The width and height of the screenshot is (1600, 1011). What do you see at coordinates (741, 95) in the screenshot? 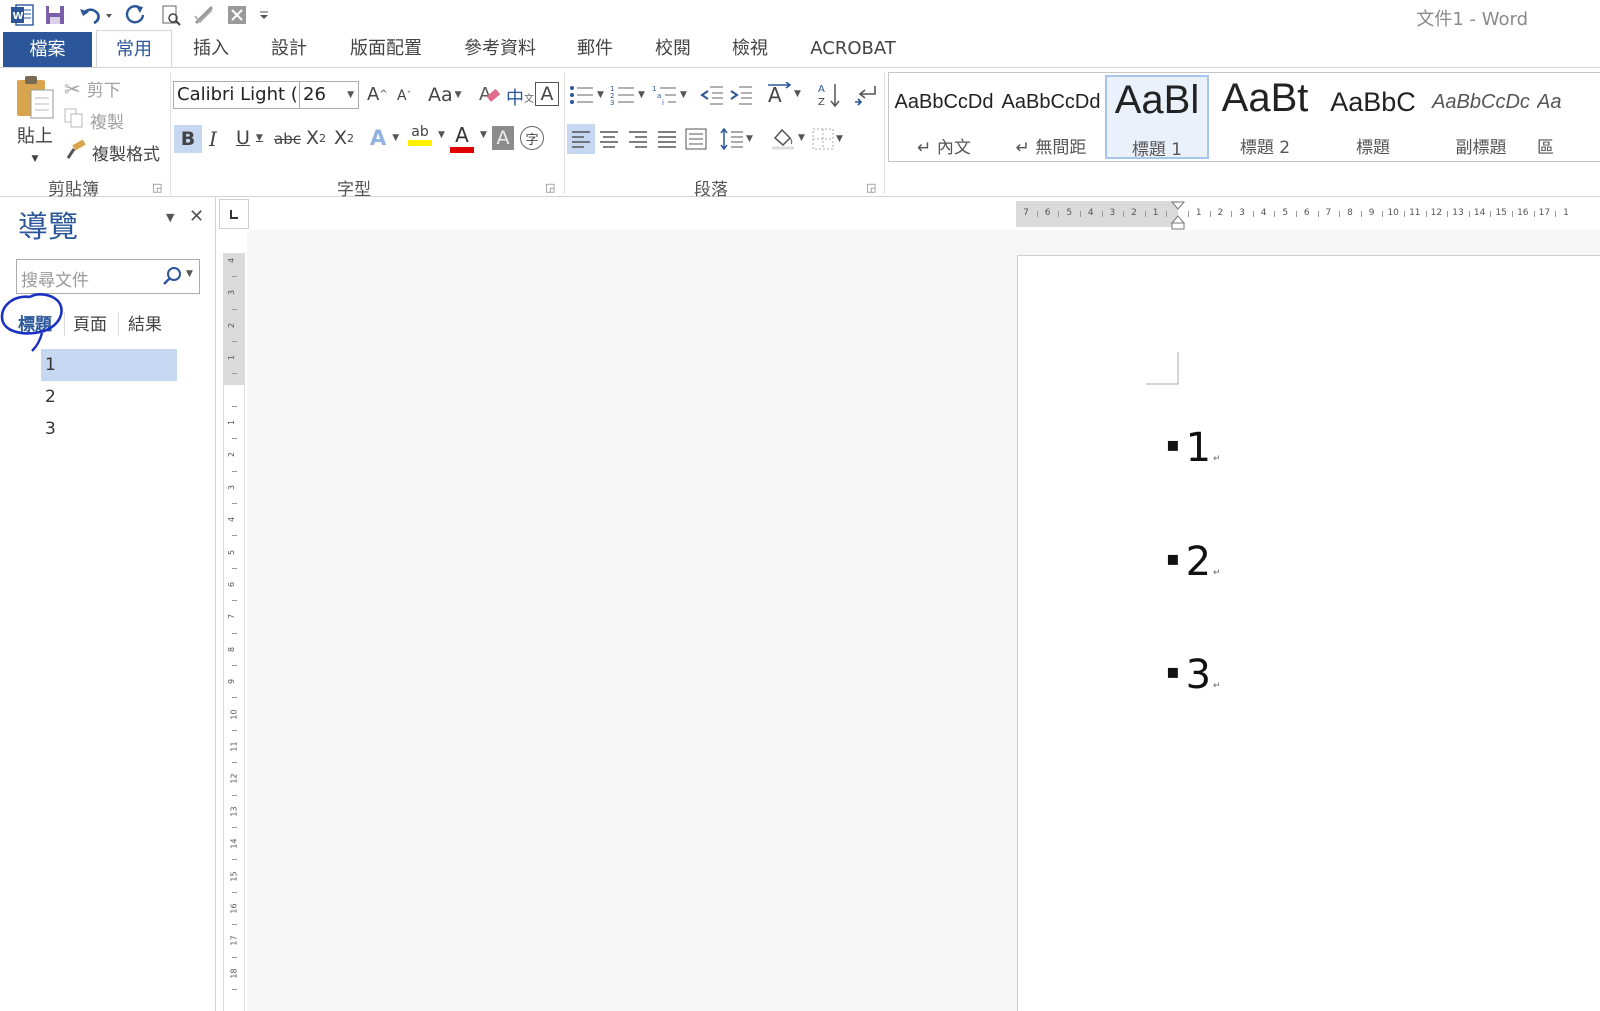
I see `increase-indent-icon` at bounding box center [741, 95].